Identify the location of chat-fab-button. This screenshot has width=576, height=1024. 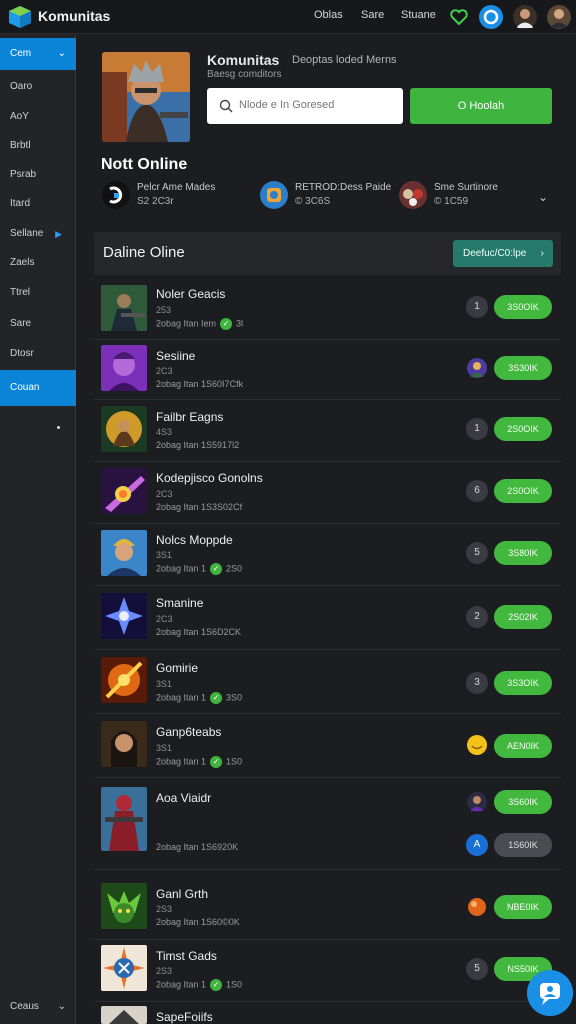
(550, 993).